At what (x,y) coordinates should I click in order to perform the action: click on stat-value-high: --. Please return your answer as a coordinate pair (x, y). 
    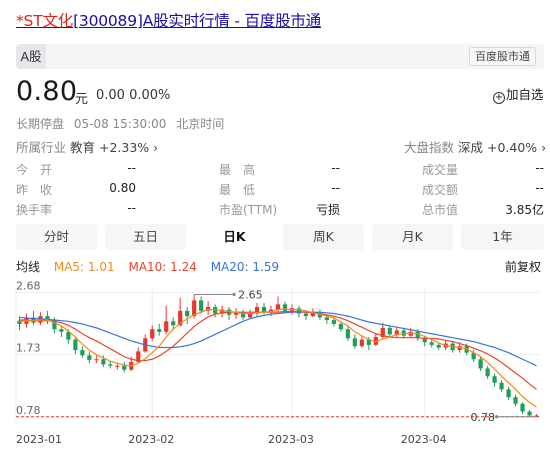
    Looking at the image, I should click on (335, 168).